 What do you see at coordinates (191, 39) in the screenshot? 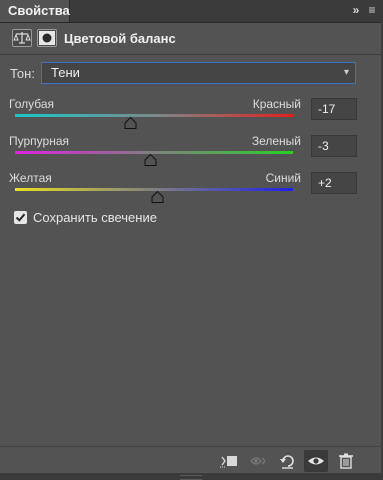
I see `panel-header: Цветовой баланс` at bounding box center [191, 39].